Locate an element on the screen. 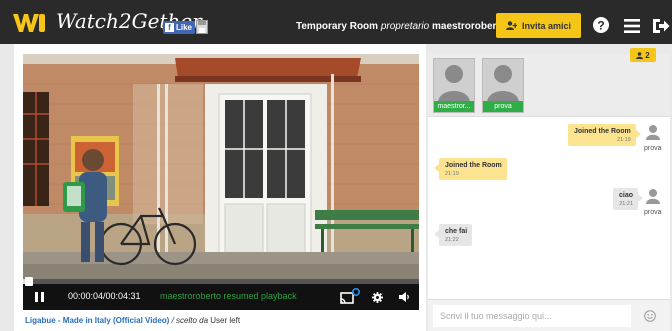  exit-room-icon is located at coordinates (661, 26).